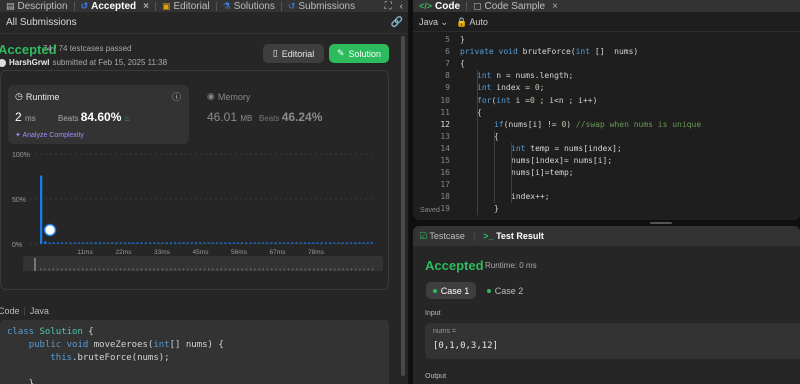  Describe the element at coordinates (3, 62) in the screenshot. I see `avatar` at that location.